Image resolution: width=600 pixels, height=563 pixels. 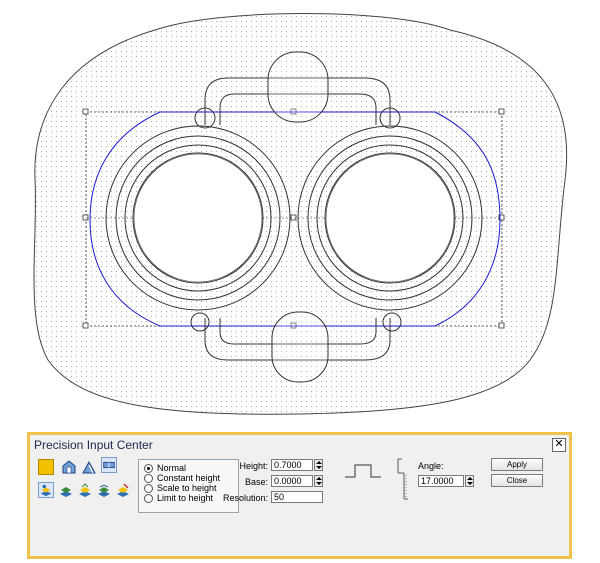 I want to click on base-field: 0.0000, so click(x=292, y=481).